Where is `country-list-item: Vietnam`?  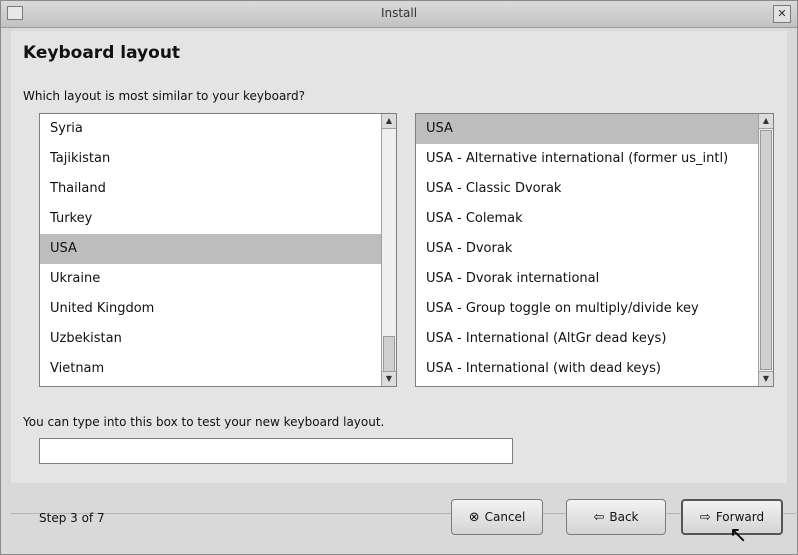
country-list-item: Vietnam is located at coordinates (218, 369).